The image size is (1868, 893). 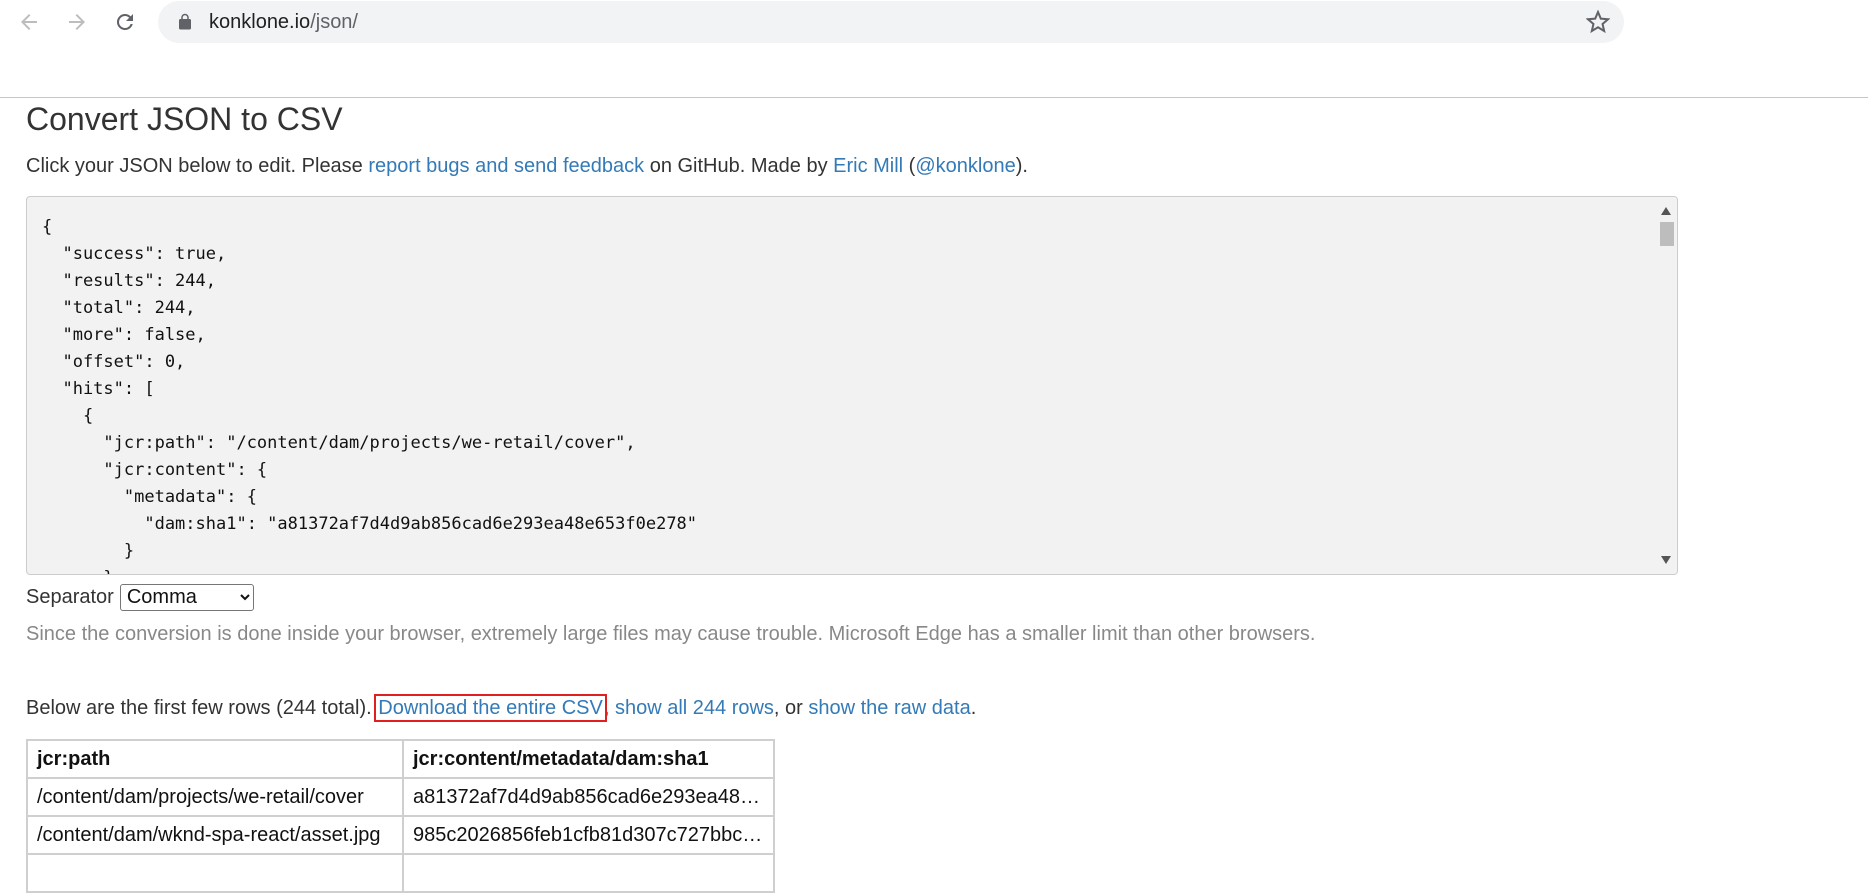 What do you see at coordinates (186, 597) in the screenshot?
I see `separator-select: Comma` at bounding box center [186, 597].